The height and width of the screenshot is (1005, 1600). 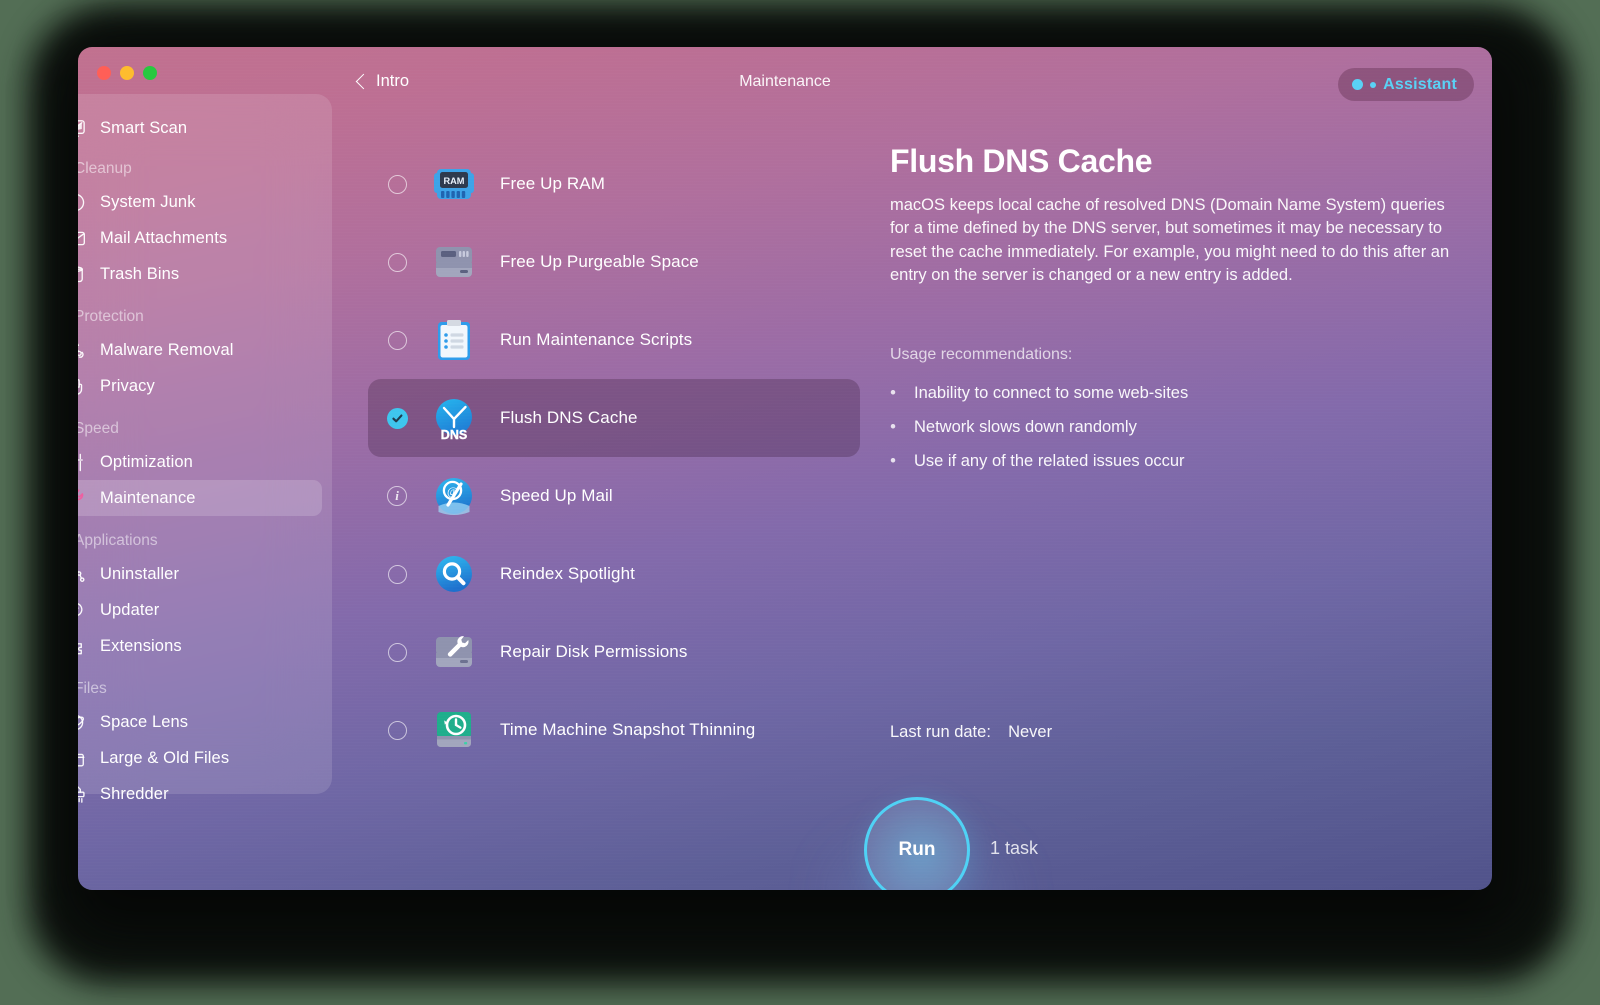 What do you see at coordinates (614, 652) in the screenshot?
I see `task-row: Repair Disk Permissions` at bounding box center [614, 652].